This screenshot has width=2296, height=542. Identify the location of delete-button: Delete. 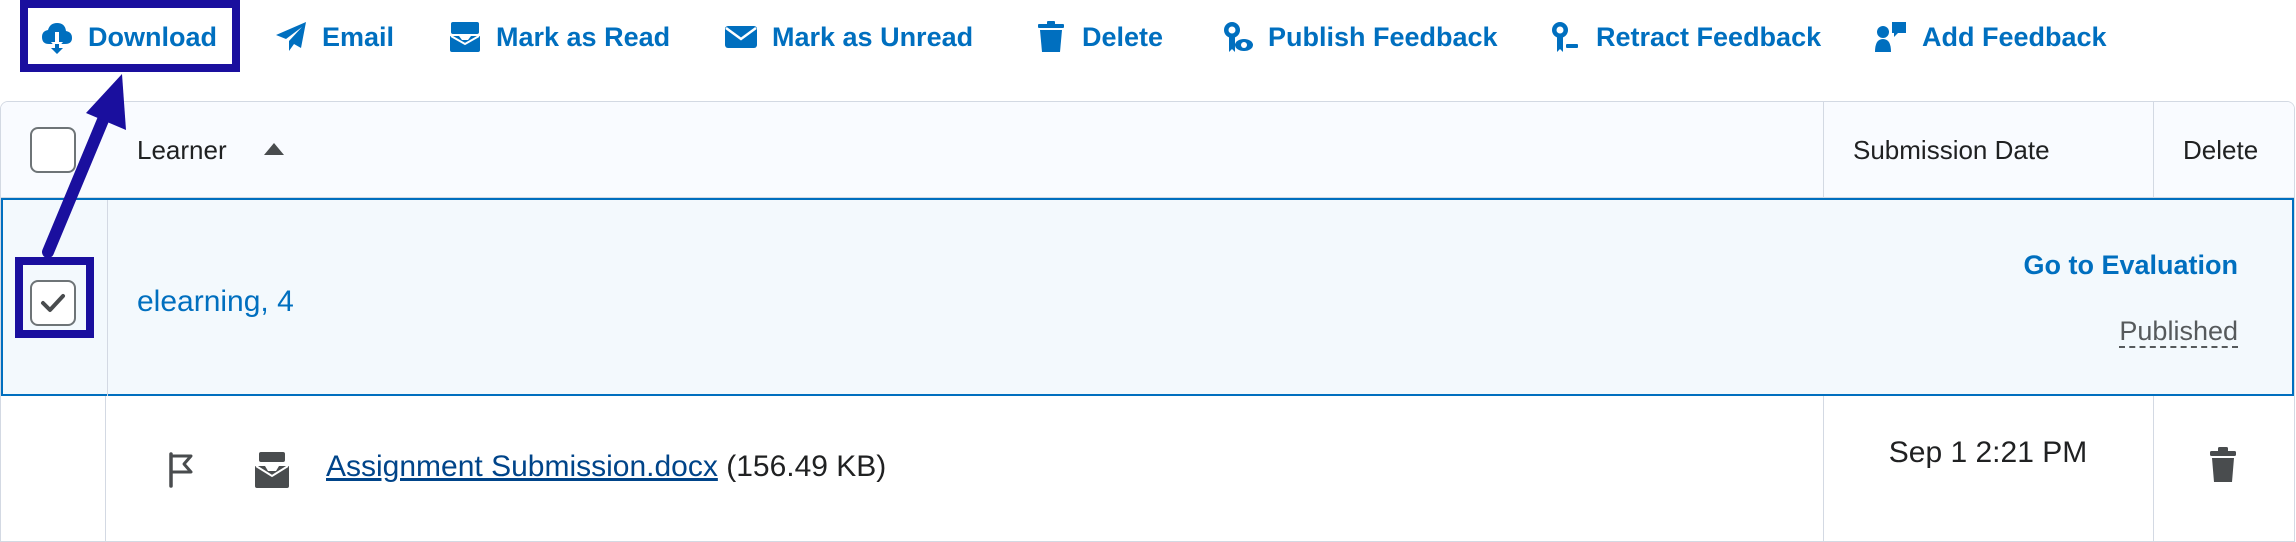
(1098, 37).